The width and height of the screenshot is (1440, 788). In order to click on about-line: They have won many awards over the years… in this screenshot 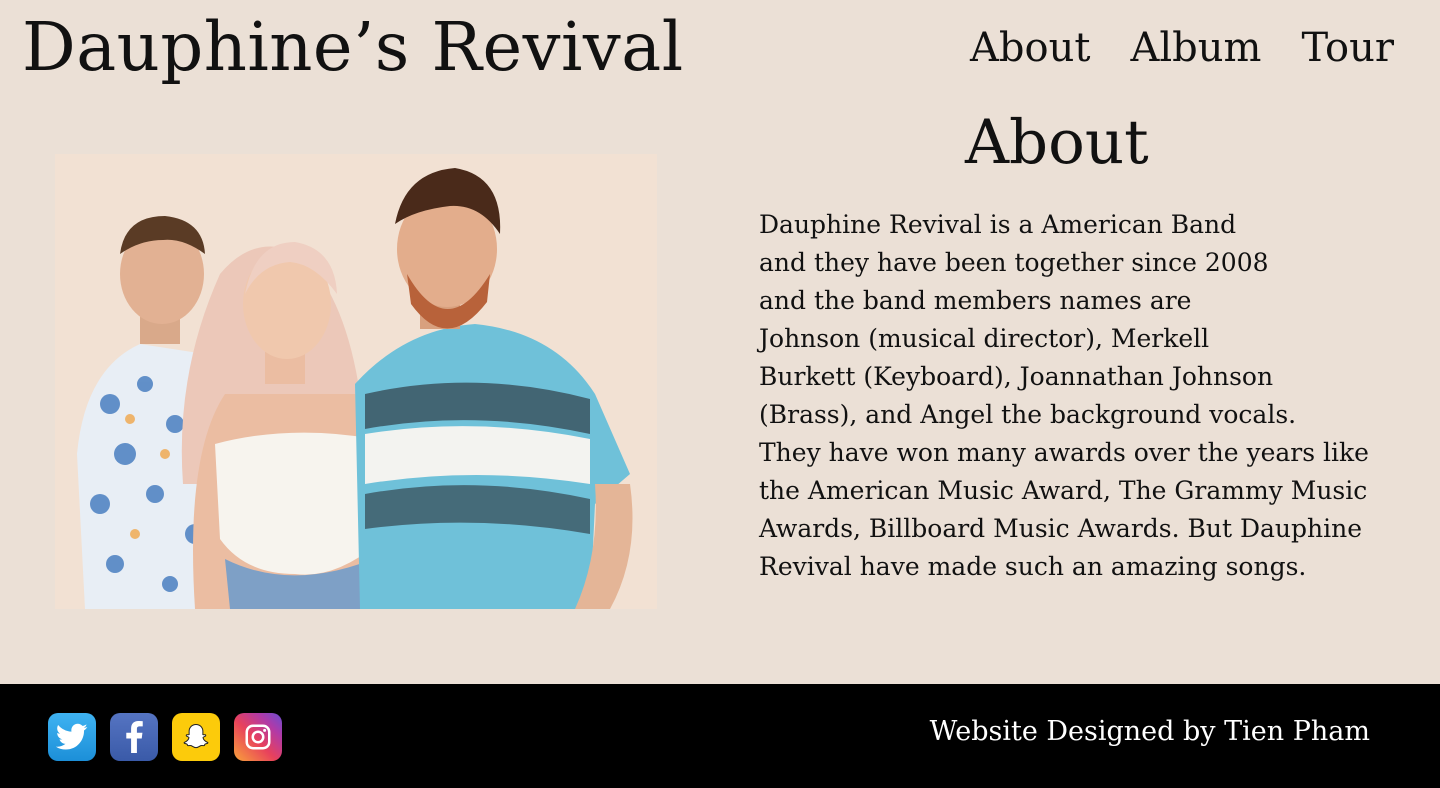, I will do `click(1064, 452)`.